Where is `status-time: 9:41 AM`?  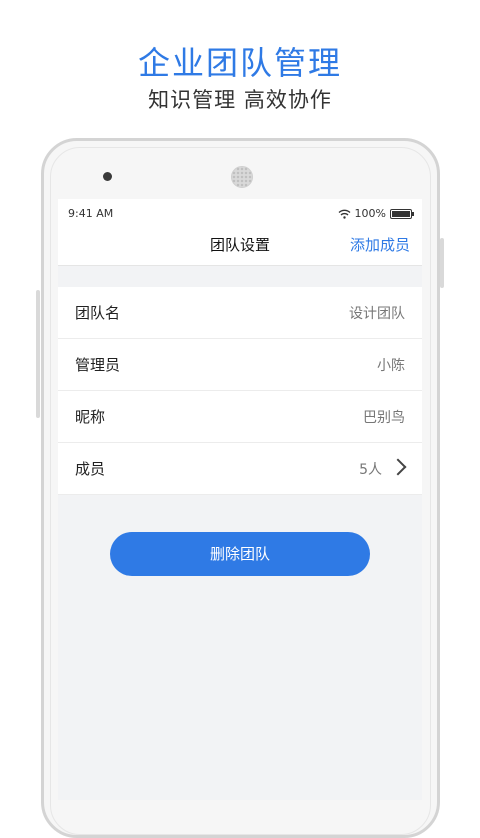
status-time: 9:41 AM is located at coordinates (91, 213).